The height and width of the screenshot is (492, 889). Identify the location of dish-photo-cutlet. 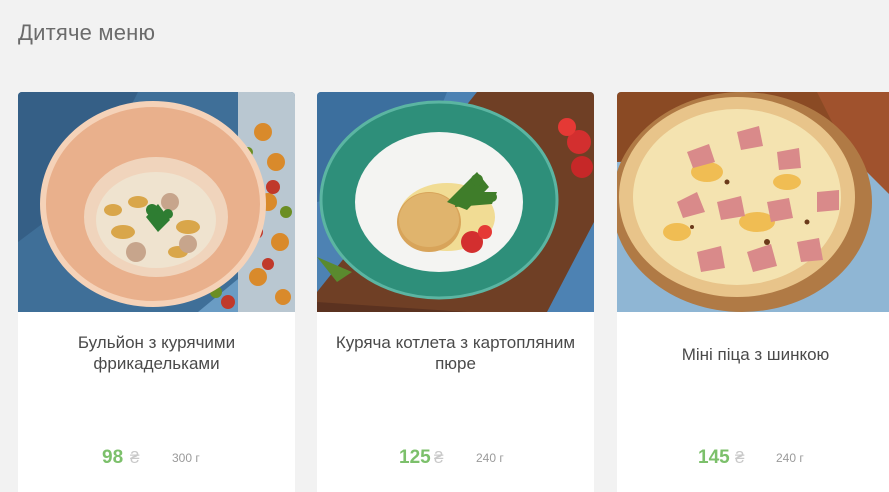
(455, 202).